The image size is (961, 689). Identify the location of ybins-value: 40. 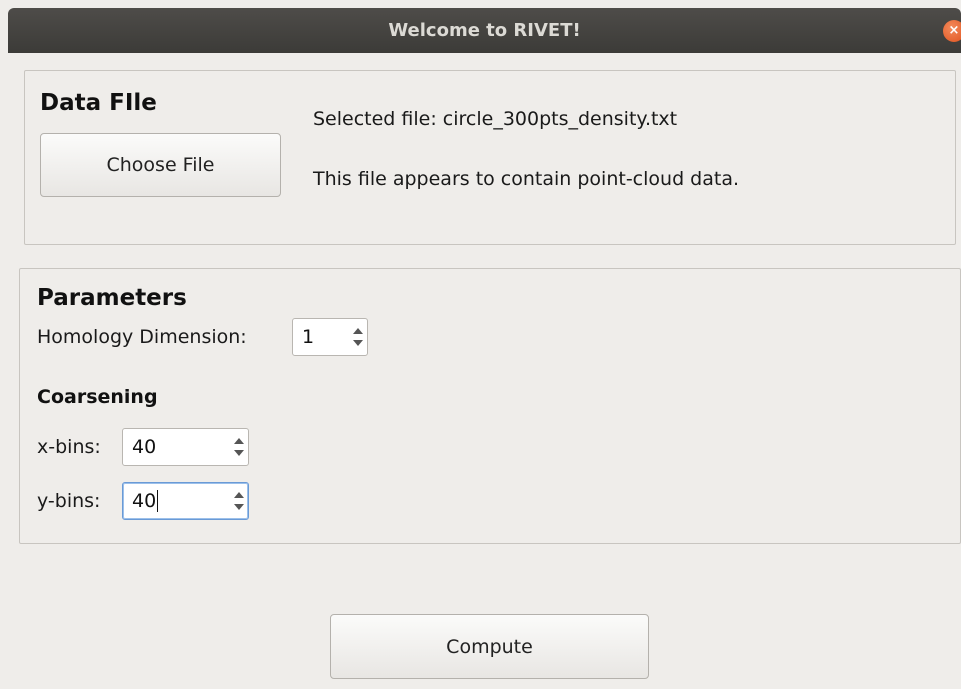
(144, 500).